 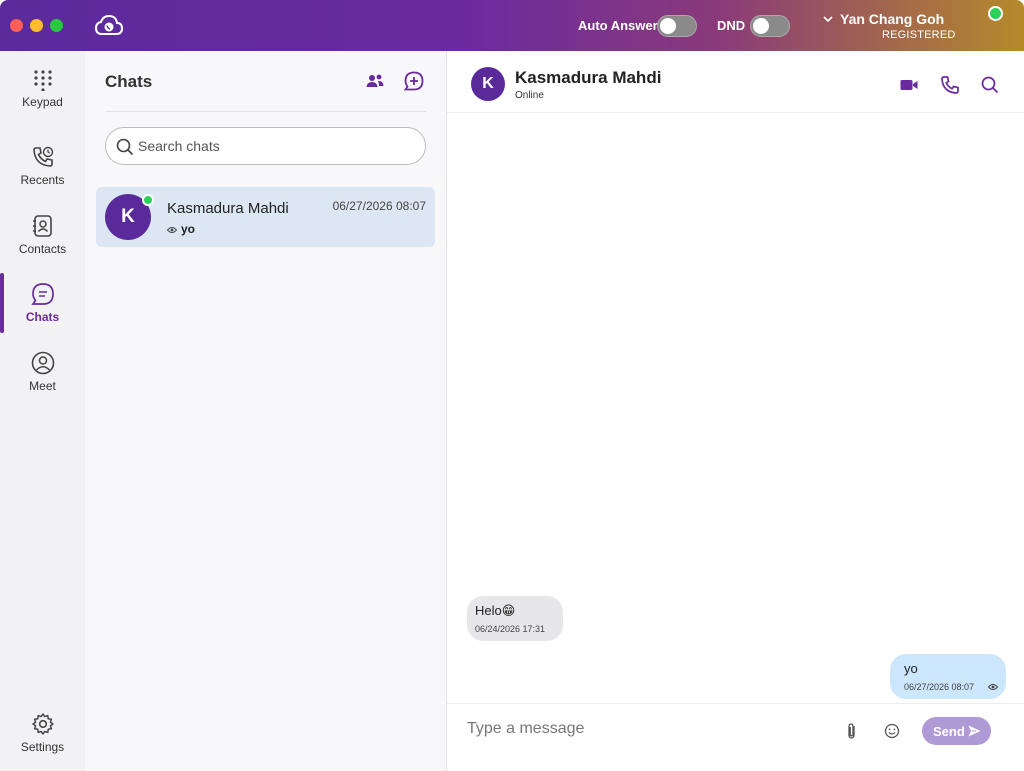 I want to click on contact-status: Online, so click(x=529, y=95).